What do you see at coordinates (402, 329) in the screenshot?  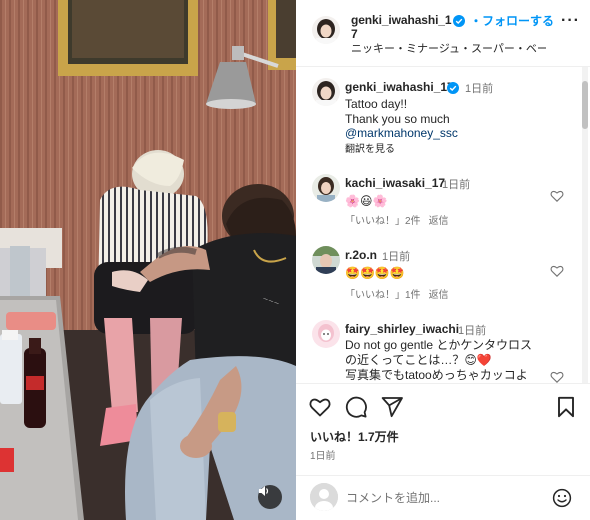 I see `commenter-username: fairy_shirley_iwachi` at bounding box center [402, 329].